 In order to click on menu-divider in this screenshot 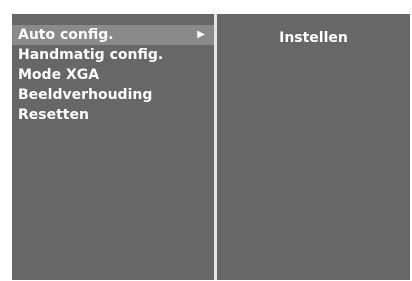, I will do `click(215, 147)`.